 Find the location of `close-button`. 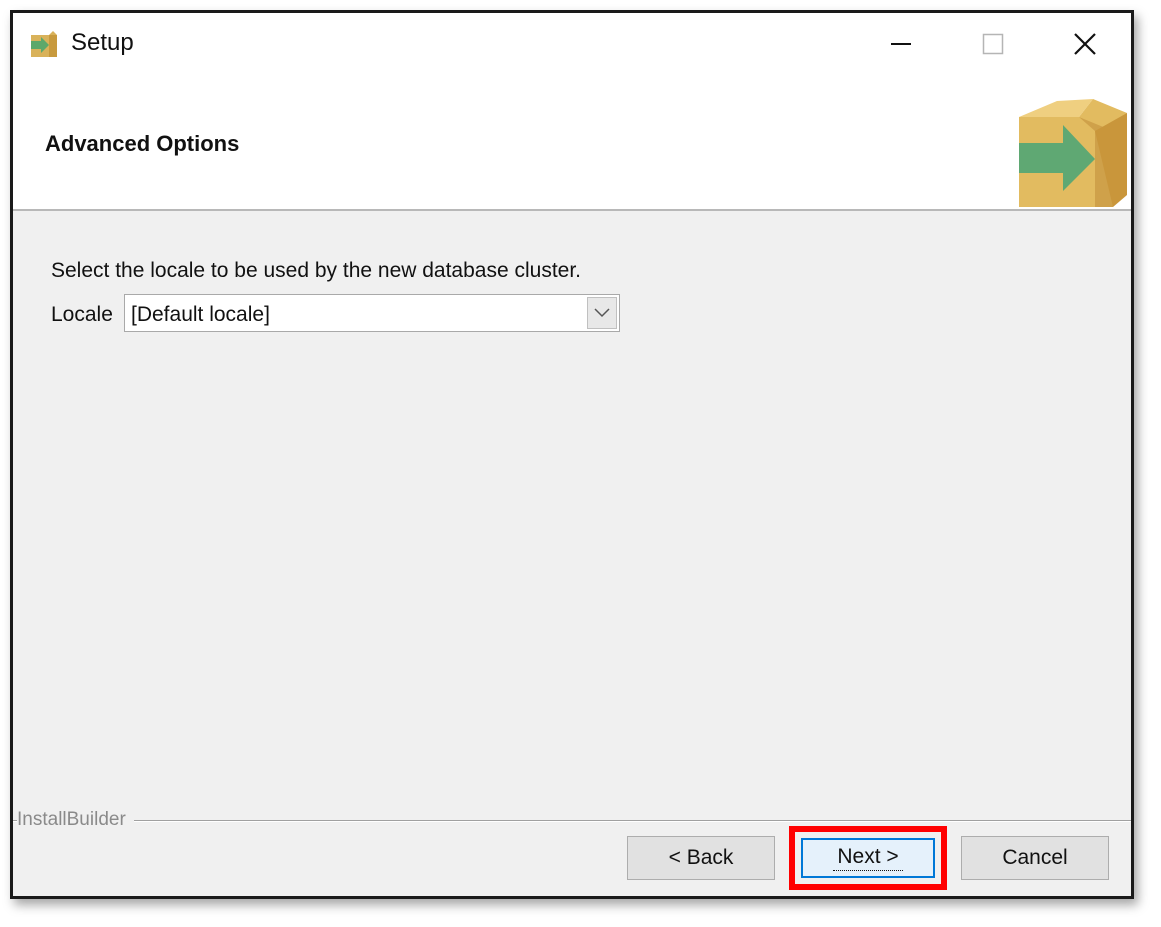

close-button is located at coordinates (1085, 44).